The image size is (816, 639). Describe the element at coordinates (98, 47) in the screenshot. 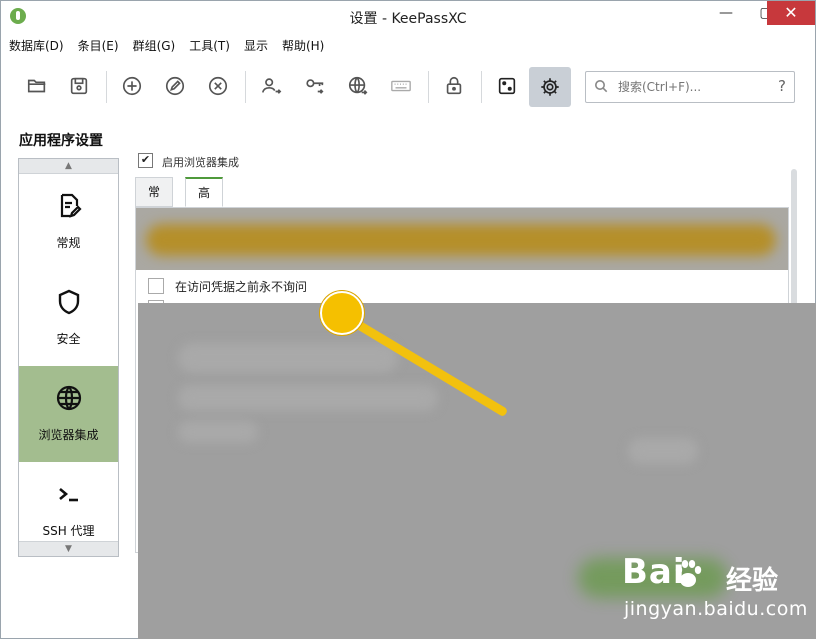

I see `menu-entries: 条目(E)` at that location.